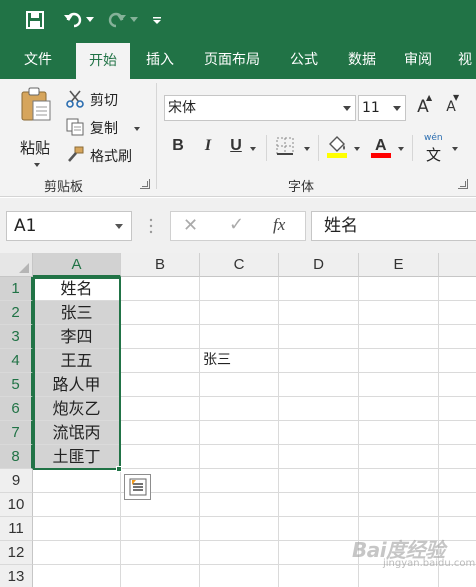 The height and width of the screenshot is (587, 476). What do you see at coordinates (77, 505) in the screenshot?
I see `cell-a10` at bounding box center [77, 505].